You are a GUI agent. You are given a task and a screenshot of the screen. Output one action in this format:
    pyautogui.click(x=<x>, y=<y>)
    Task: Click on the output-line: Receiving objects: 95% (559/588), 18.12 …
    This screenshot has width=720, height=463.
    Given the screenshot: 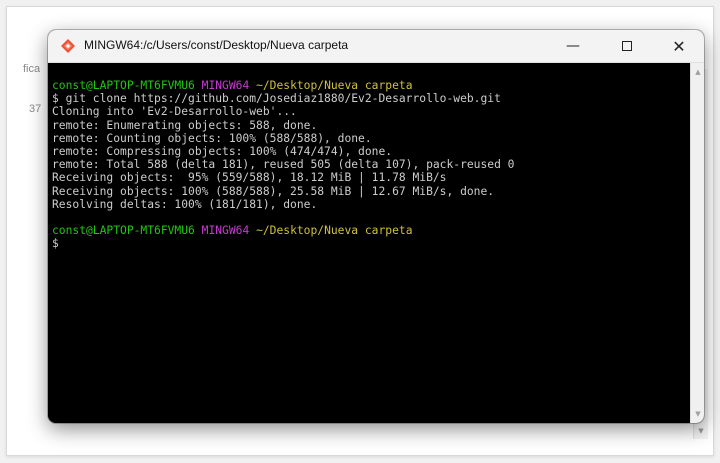 What is the action you would take?
    pyautogui.click(x=249, y=178)
    